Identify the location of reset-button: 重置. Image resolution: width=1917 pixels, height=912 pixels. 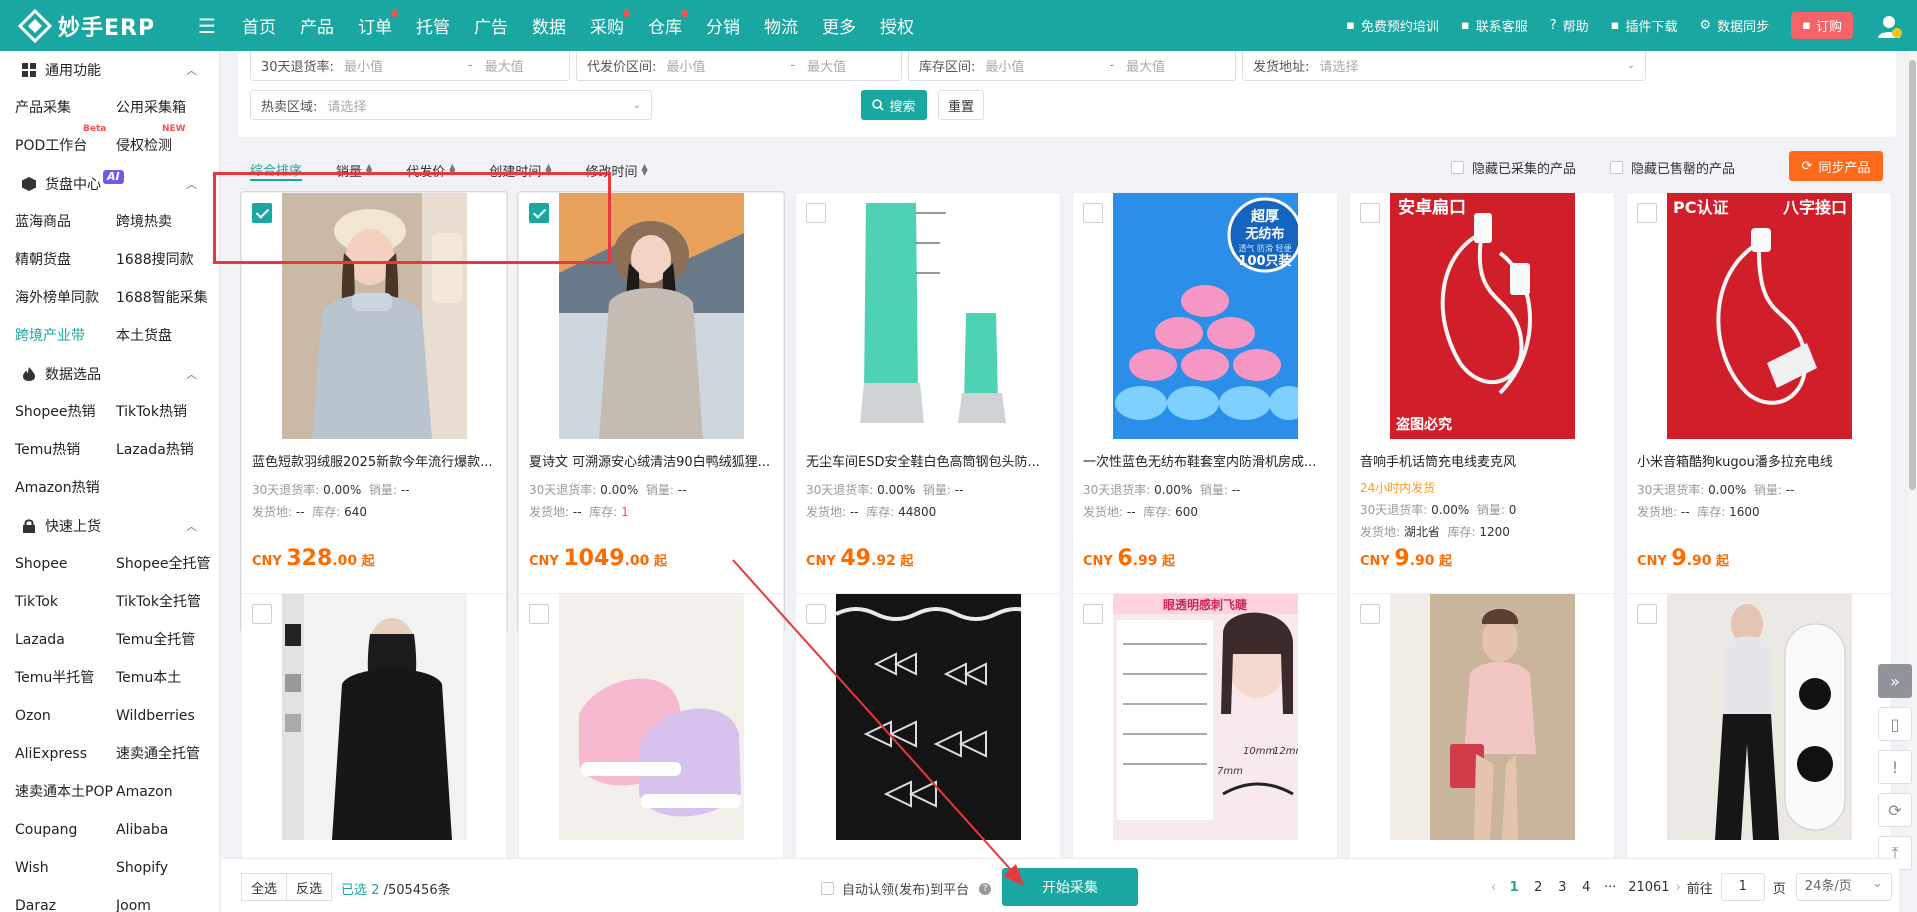
(961, 105).